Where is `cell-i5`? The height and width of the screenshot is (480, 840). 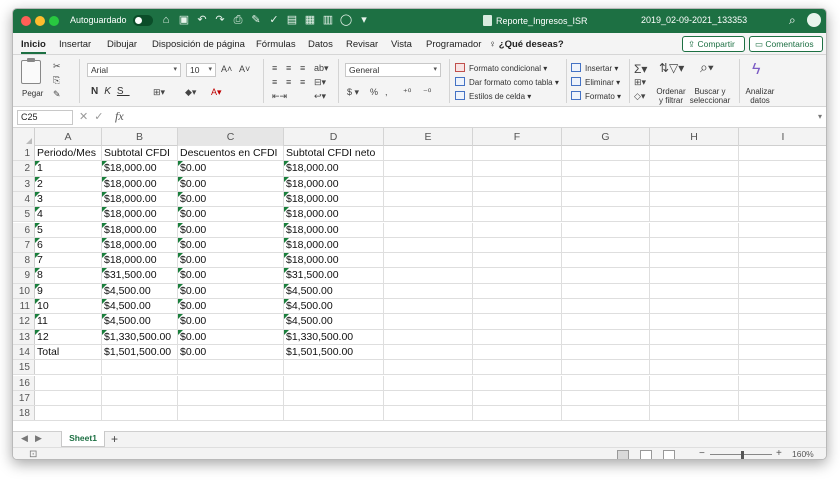
cell-i5 is located at coordinates (782, 214).